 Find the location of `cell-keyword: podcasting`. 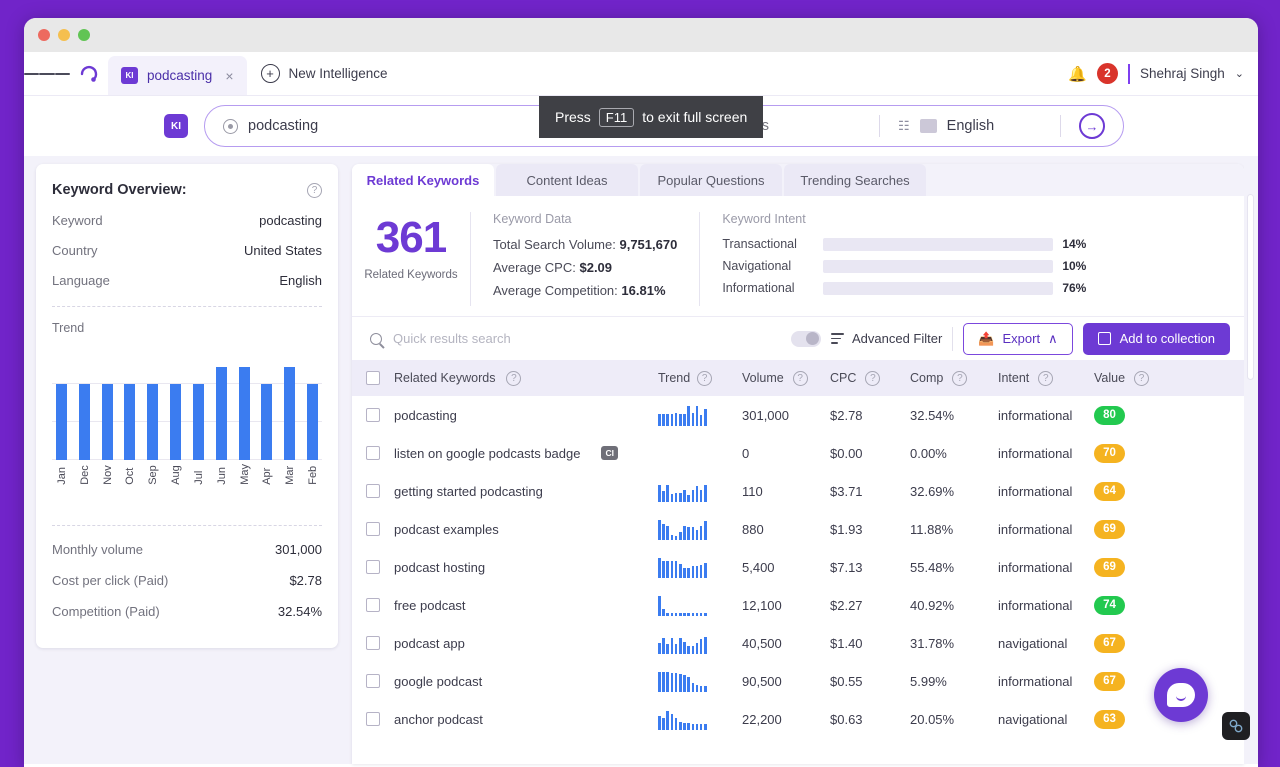

cell-keyword: podcasting is located at coordinates (519, 415).